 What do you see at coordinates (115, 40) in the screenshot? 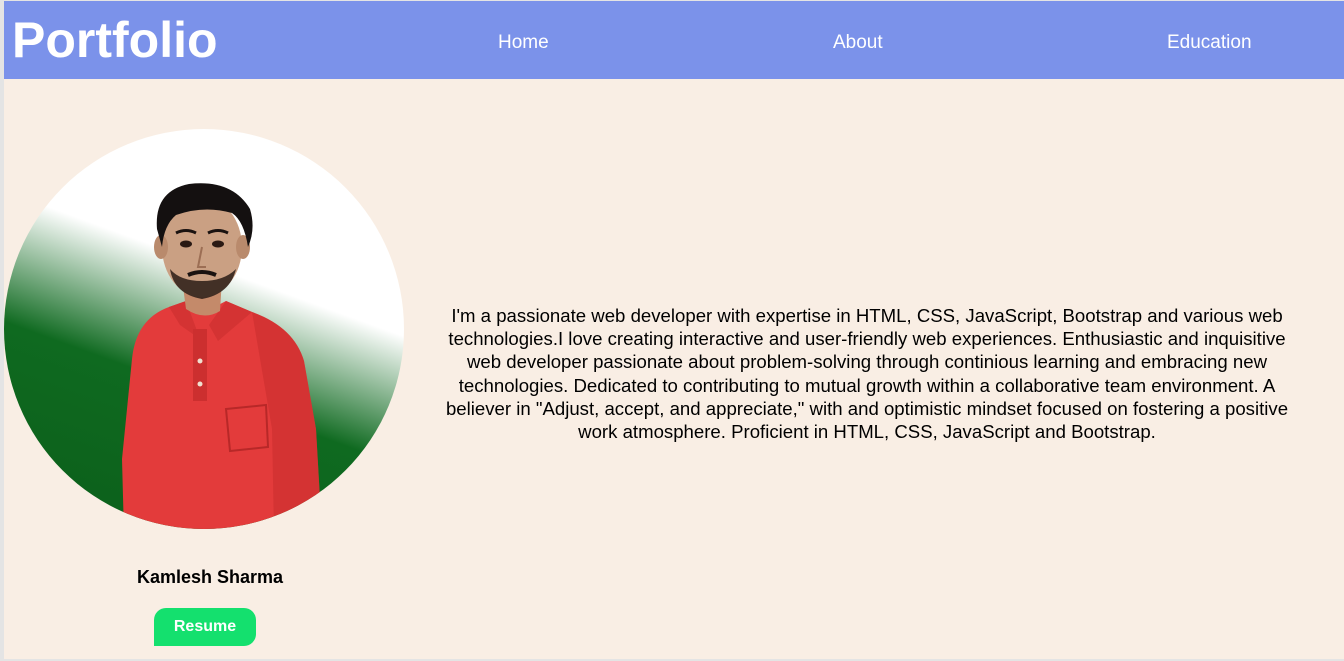
I see `brand-title: Portfolio` at bounding box center [115, 40].